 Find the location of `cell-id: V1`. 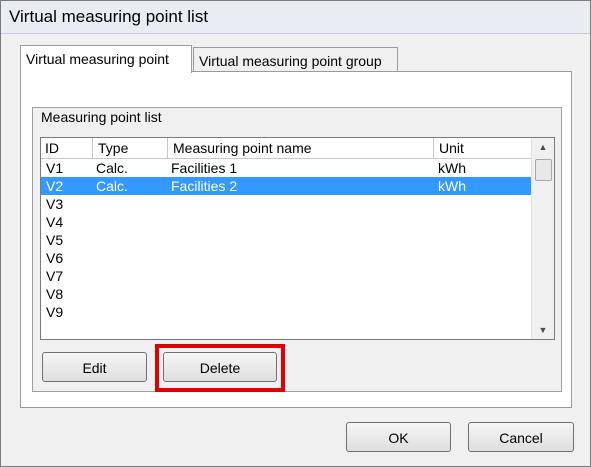

cell-id: V1 is located at coordinates (55, 168).